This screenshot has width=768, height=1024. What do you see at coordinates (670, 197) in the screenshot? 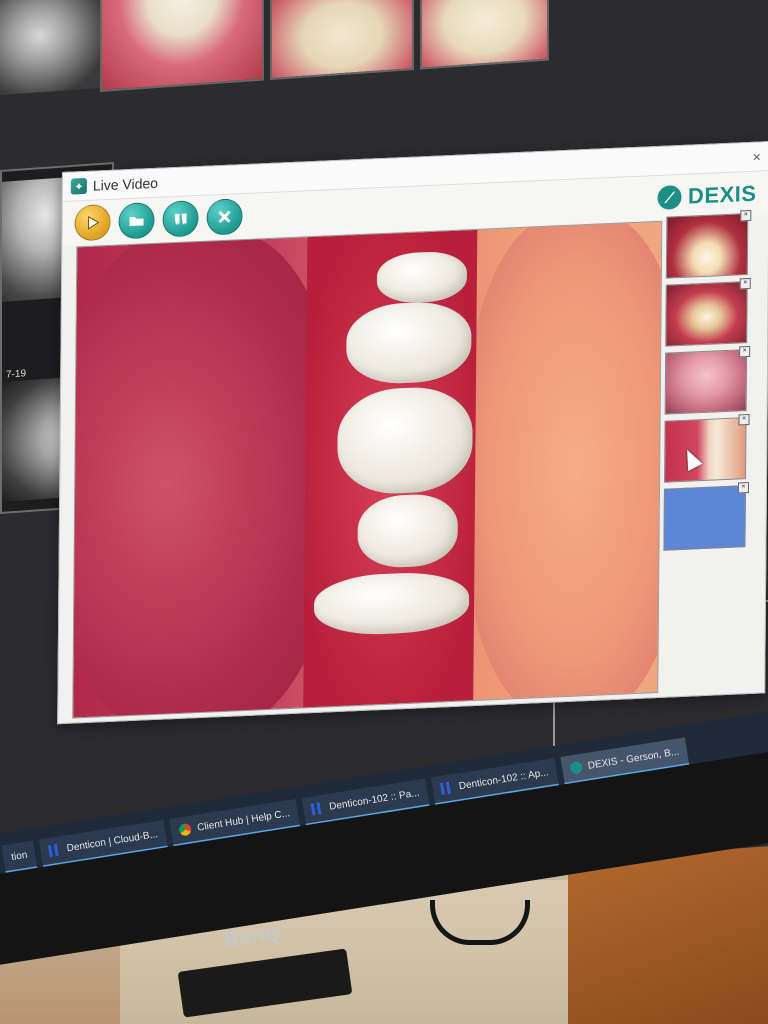
I see `dexis-logo-icon: ⟋` at bounding box center [670, 197].